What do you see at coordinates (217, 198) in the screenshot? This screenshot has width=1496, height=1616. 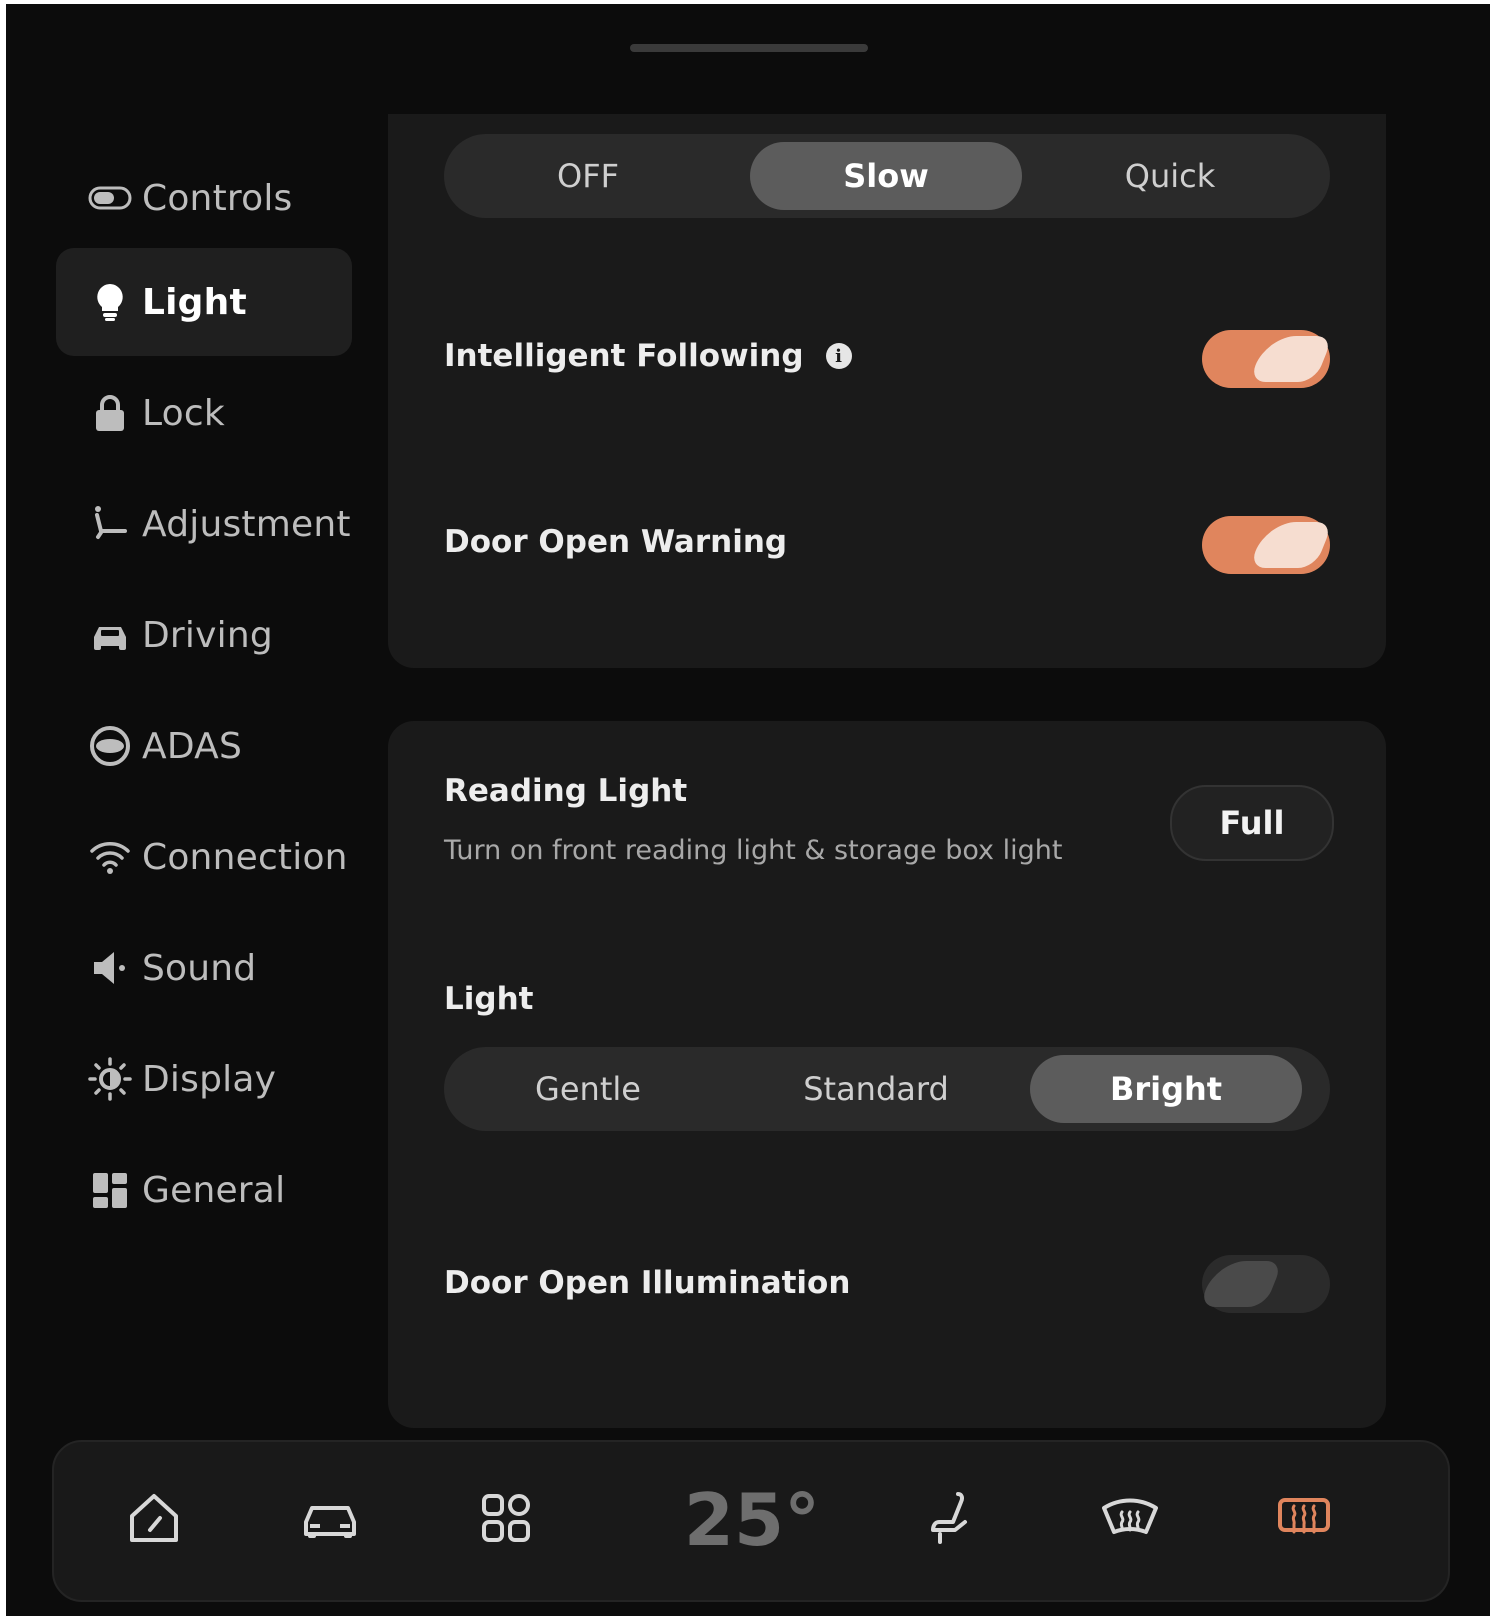 I see `sidebar-item-label: Controls` at bounding box center [217, 198].